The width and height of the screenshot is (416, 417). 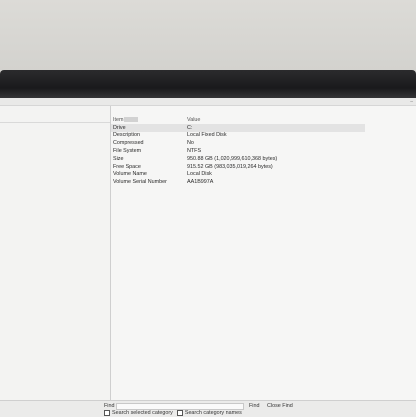 I want to click on row-item: Compressed, so click(x=128, y=143).